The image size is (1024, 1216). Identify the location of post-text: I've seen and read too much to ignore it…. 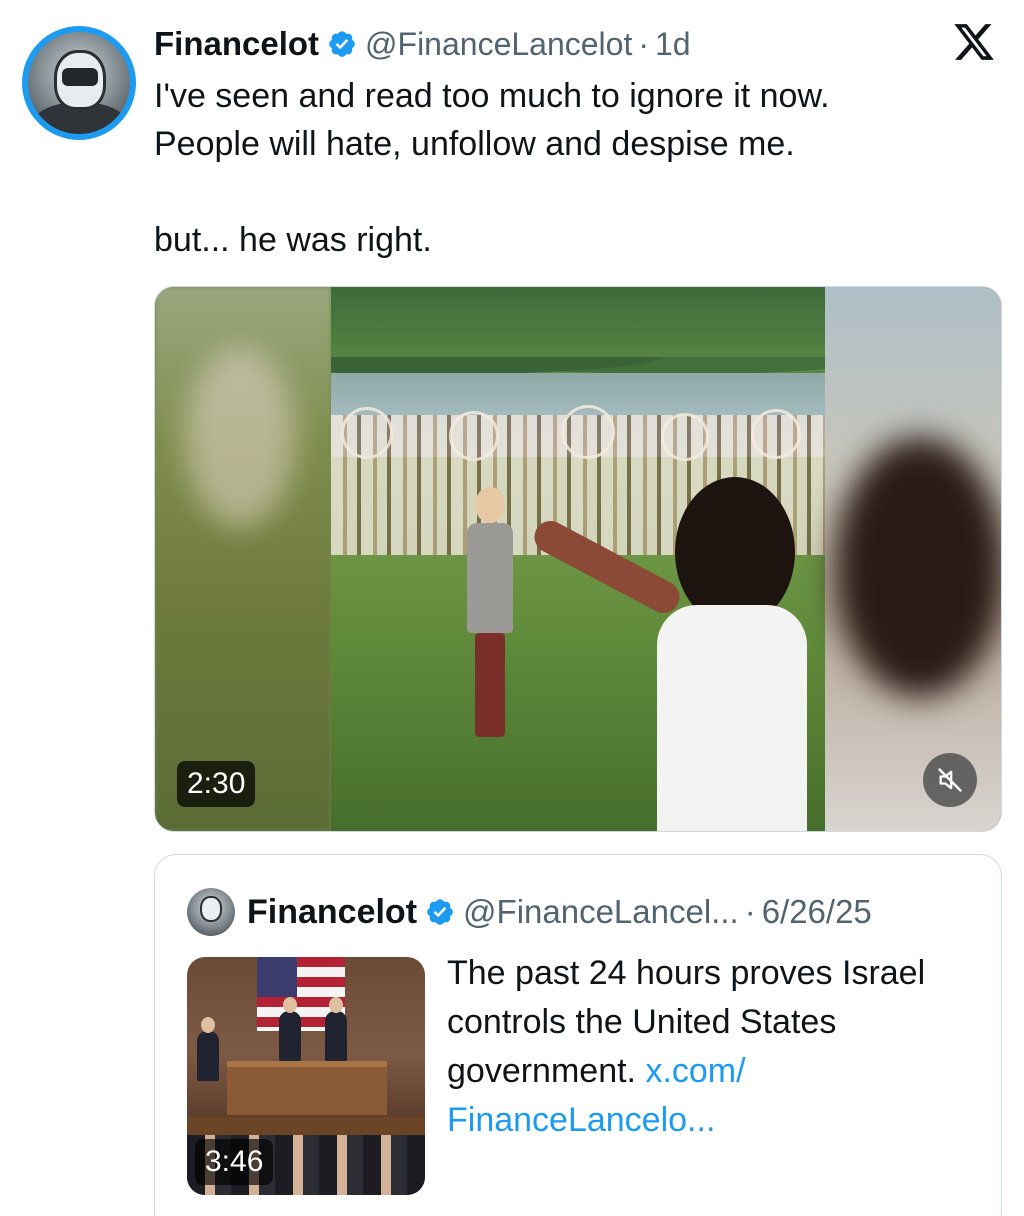
(554, 168).